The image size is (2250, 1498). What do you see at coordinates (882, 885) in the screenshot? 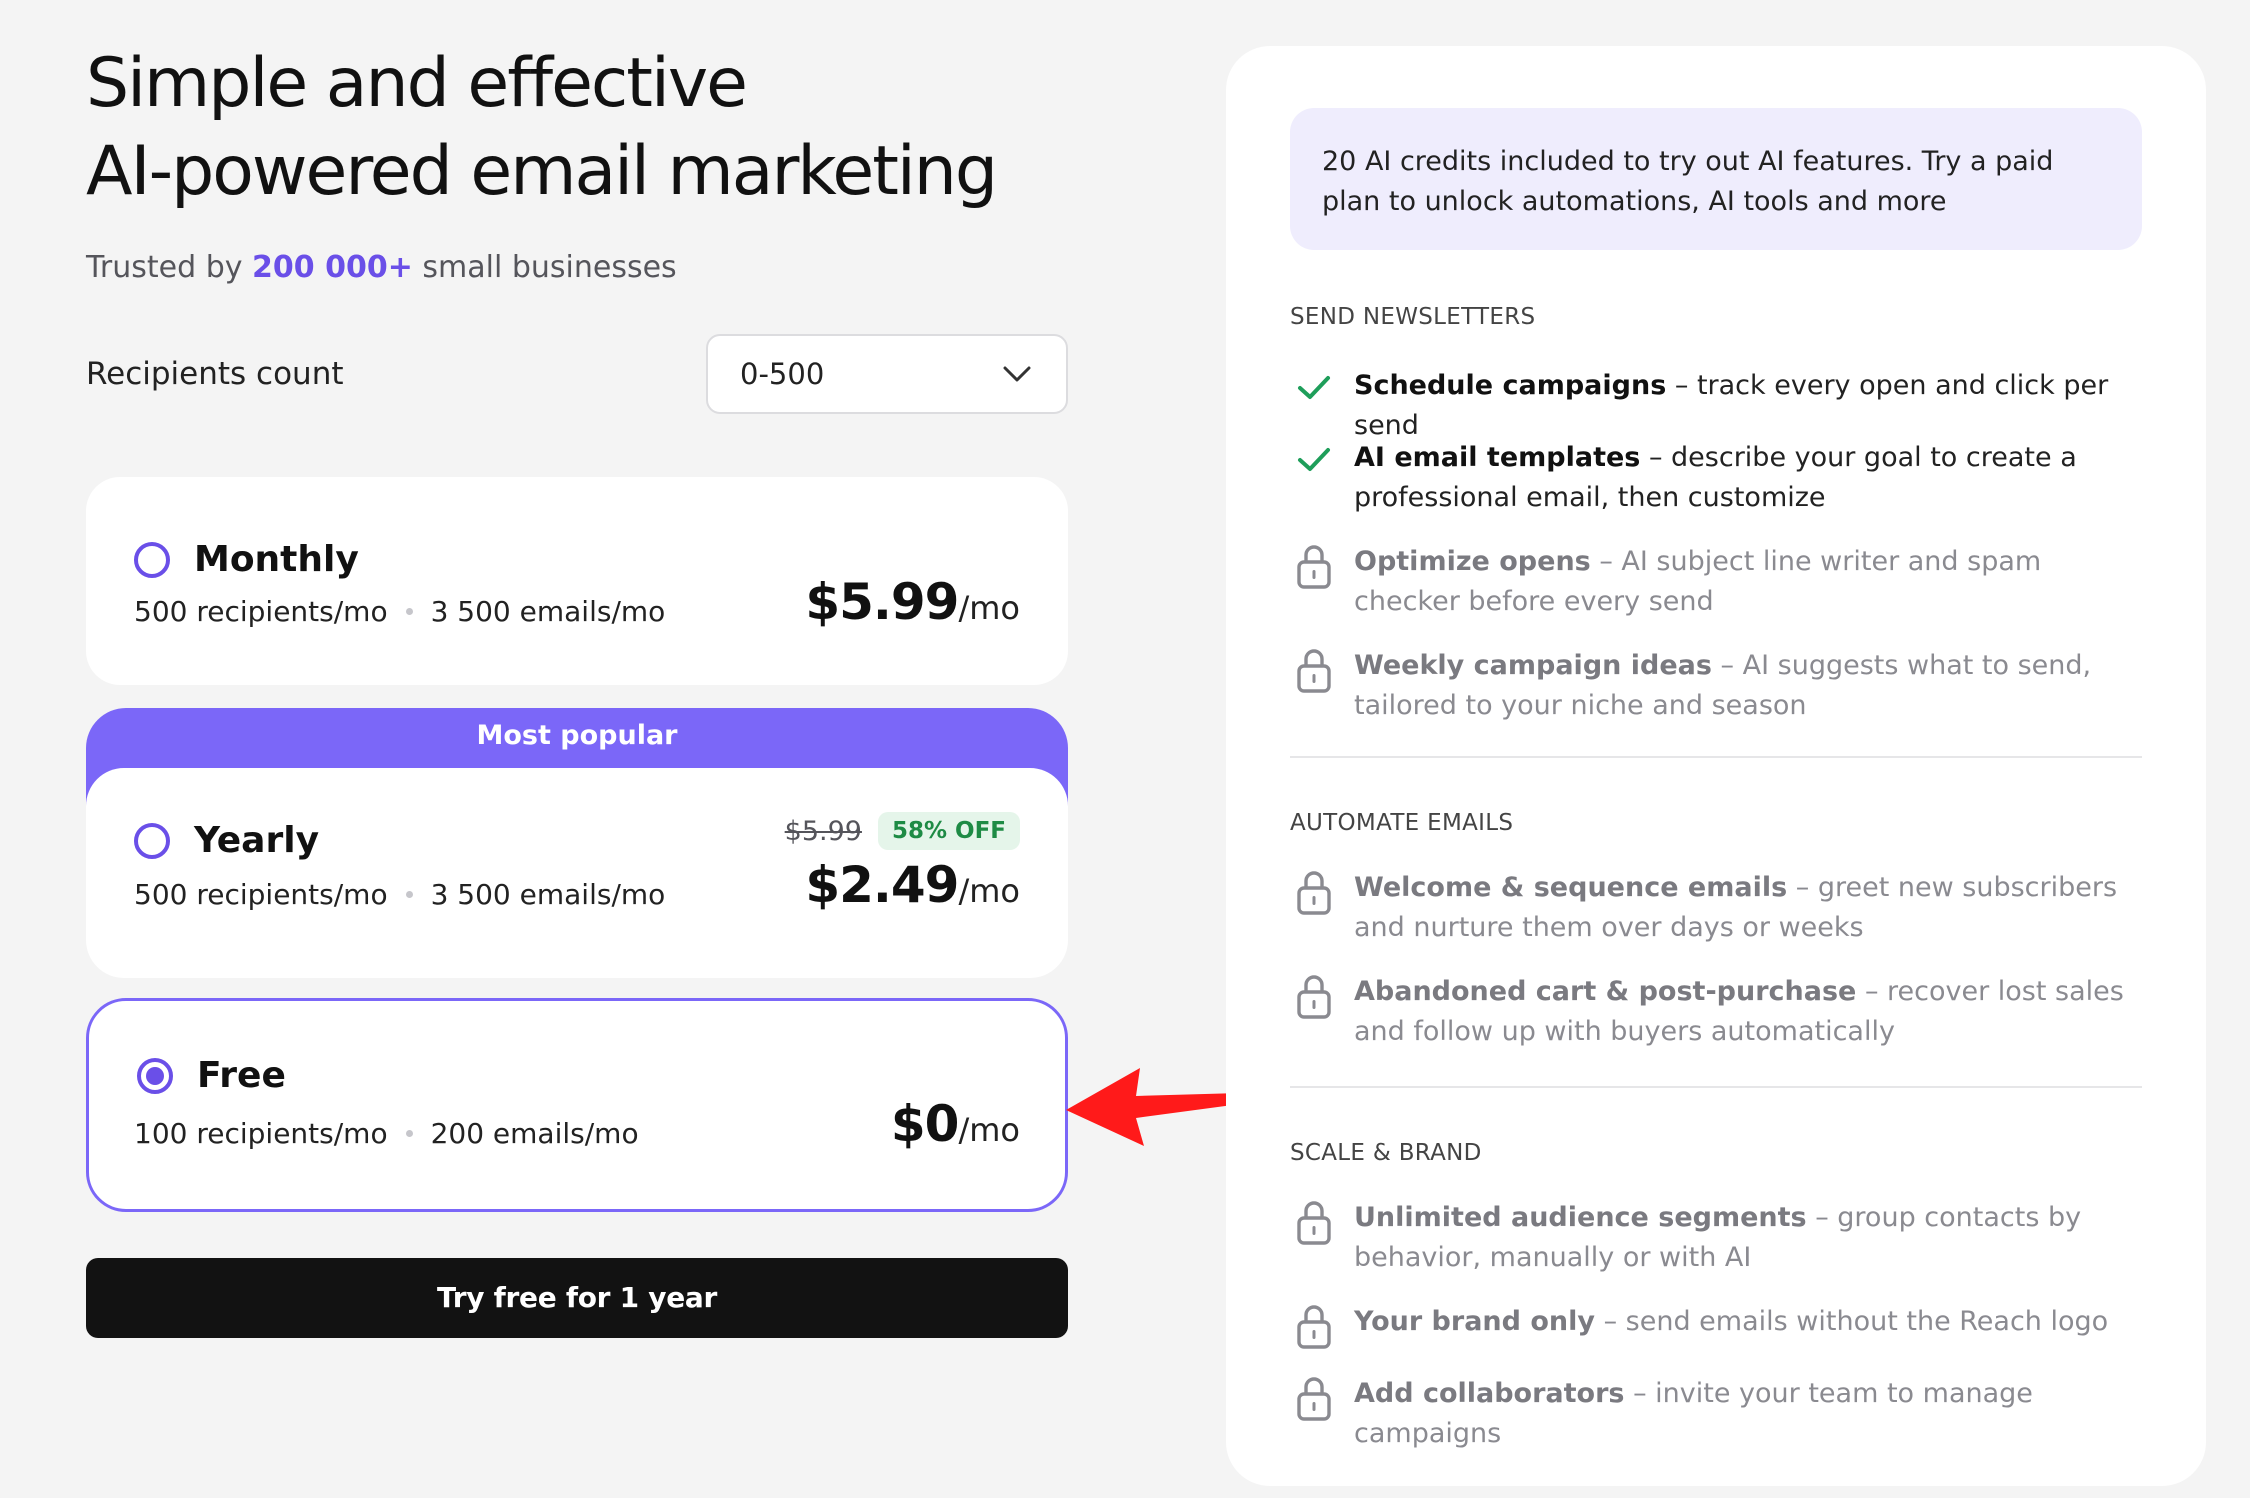
I see `price-amount: $2.49` at bounding box center [882, 885].